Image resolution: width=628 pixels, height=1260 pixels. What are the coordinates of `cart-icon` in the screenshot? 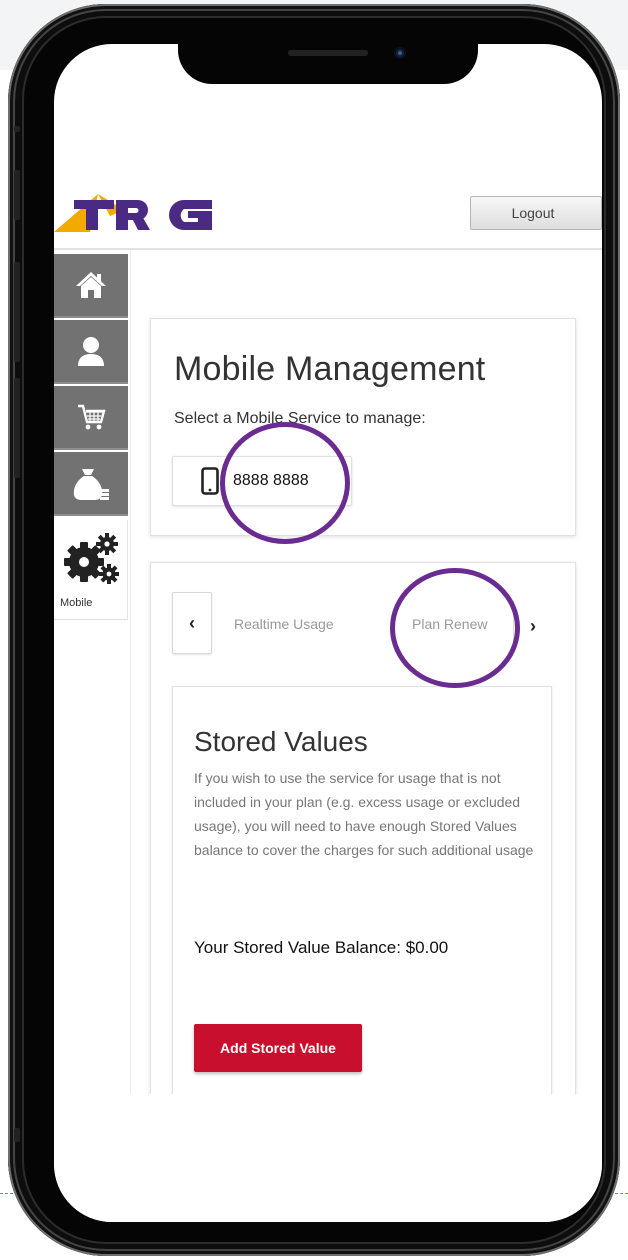 It's located at (92, 417).